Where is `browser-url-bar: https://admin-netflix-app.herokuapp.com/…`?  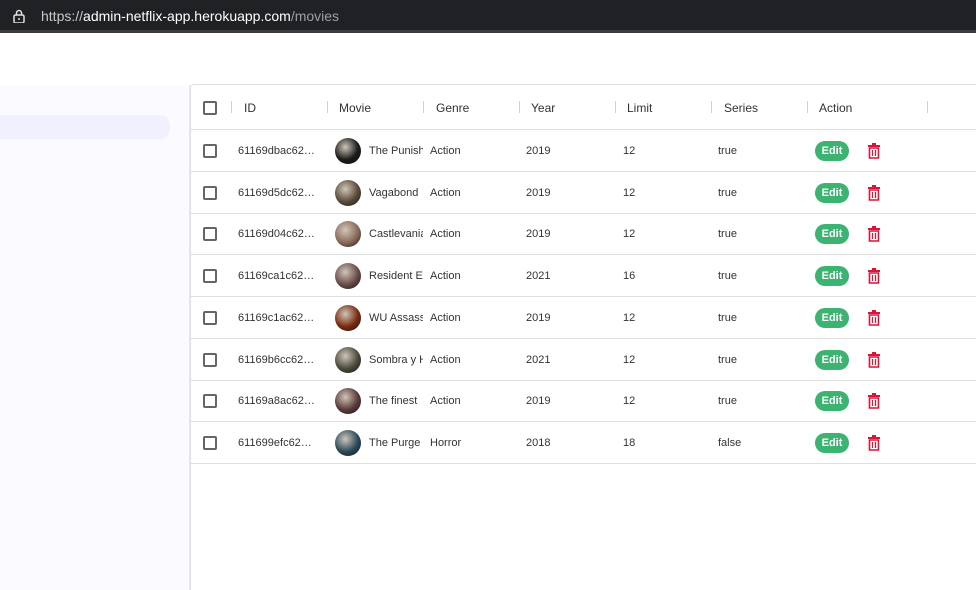 browser-url-bar: https://admin-netflix-app.herokuapp.com/… is located at coordinates (488, 16).